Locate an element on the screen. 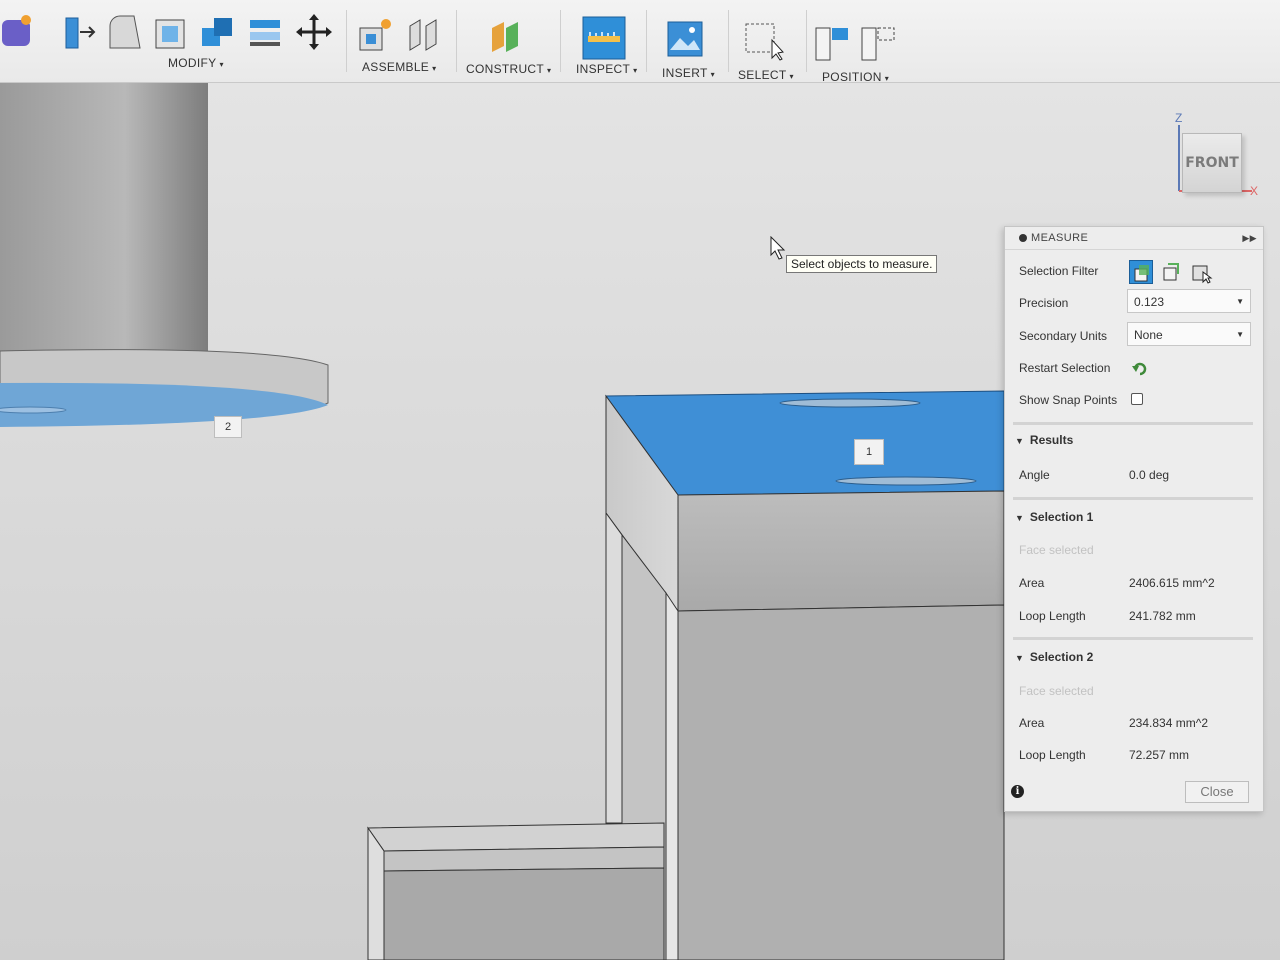 Image resolution: width=1280 pixels, height=960 pixels. results-heading: Results is located at coordinates (1051, 440).